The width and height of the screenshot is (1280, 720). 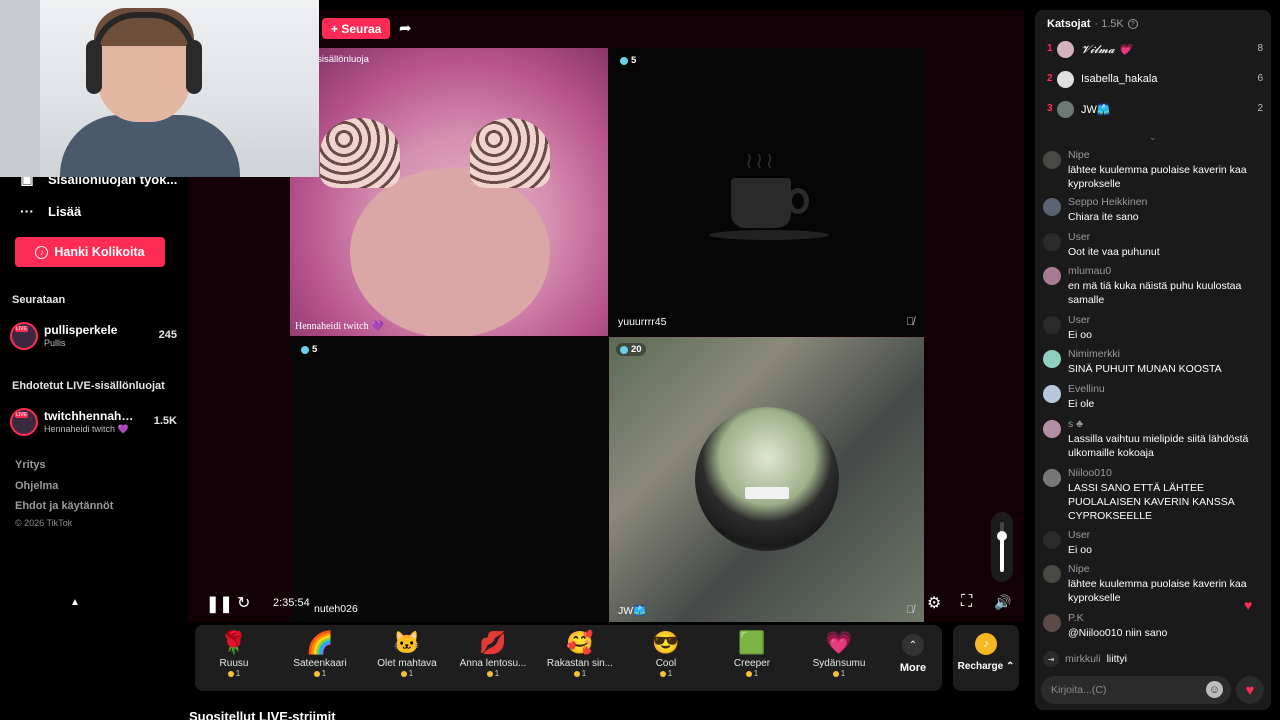 What do you see at coordinates (642, 322) in the screenshot?
I see `tile-streamer-name: yuuurrrr45` at bounding box center [642, 322].